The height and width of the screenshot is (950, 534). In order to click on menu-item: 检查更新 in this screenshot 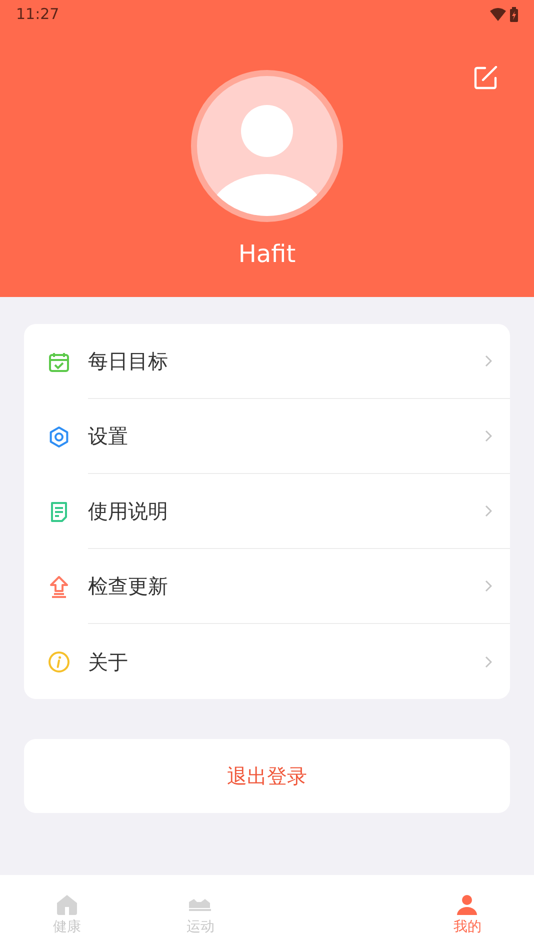, I will do `click(267, 586)`.